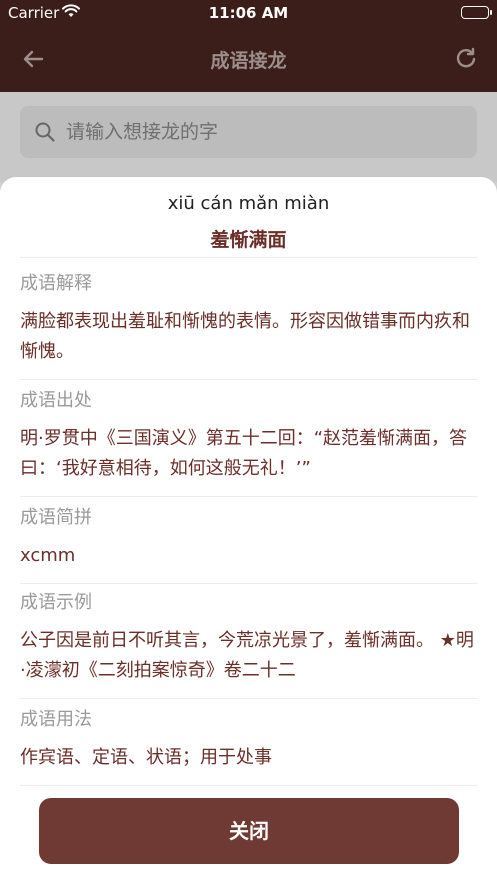 This screenshot has width=497, height=883. I want to click on section-explanation: 成语解释 满脸都表现出羞耻和惭愧的表情。形容因做错事而内疚和惭愧。, so click(248, 325).